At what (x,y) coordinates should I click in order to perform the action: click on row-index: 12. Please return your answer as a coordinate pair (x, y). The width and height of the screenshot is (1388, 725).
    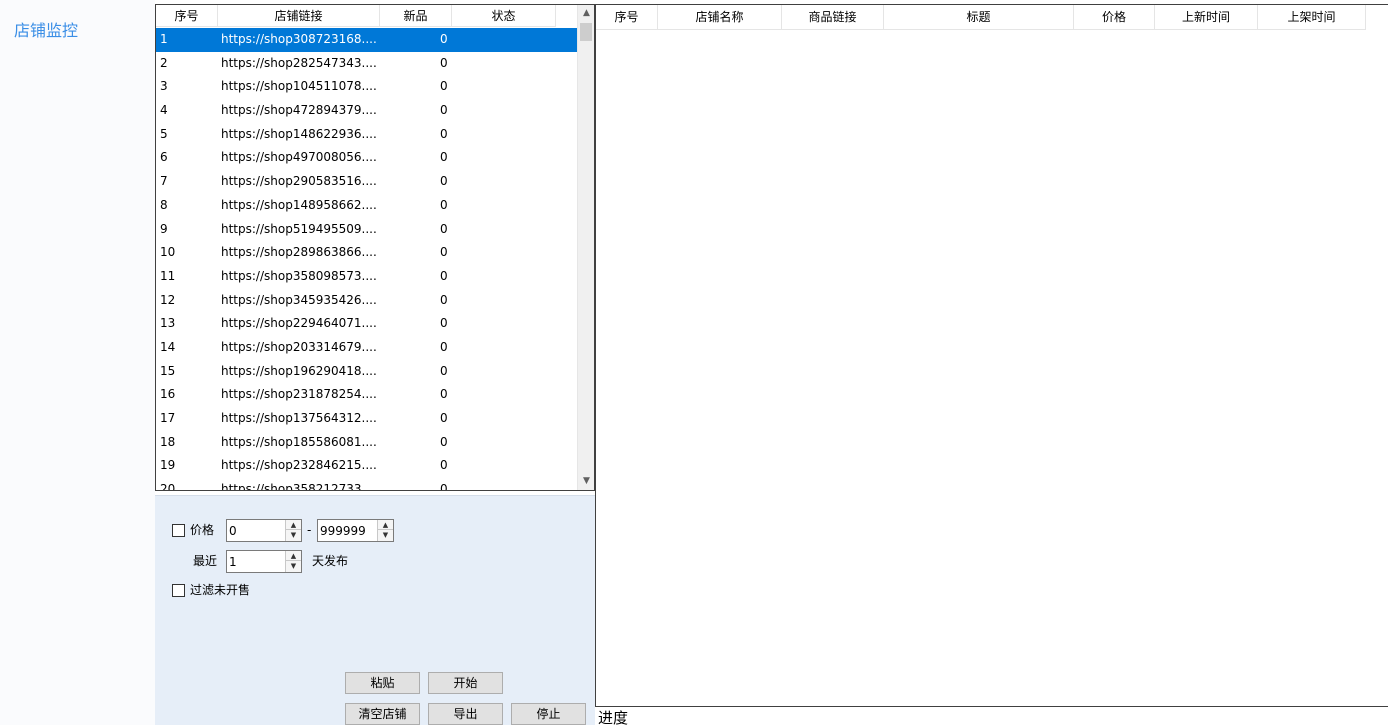
    Looking at the image, I should click on (168, 299).